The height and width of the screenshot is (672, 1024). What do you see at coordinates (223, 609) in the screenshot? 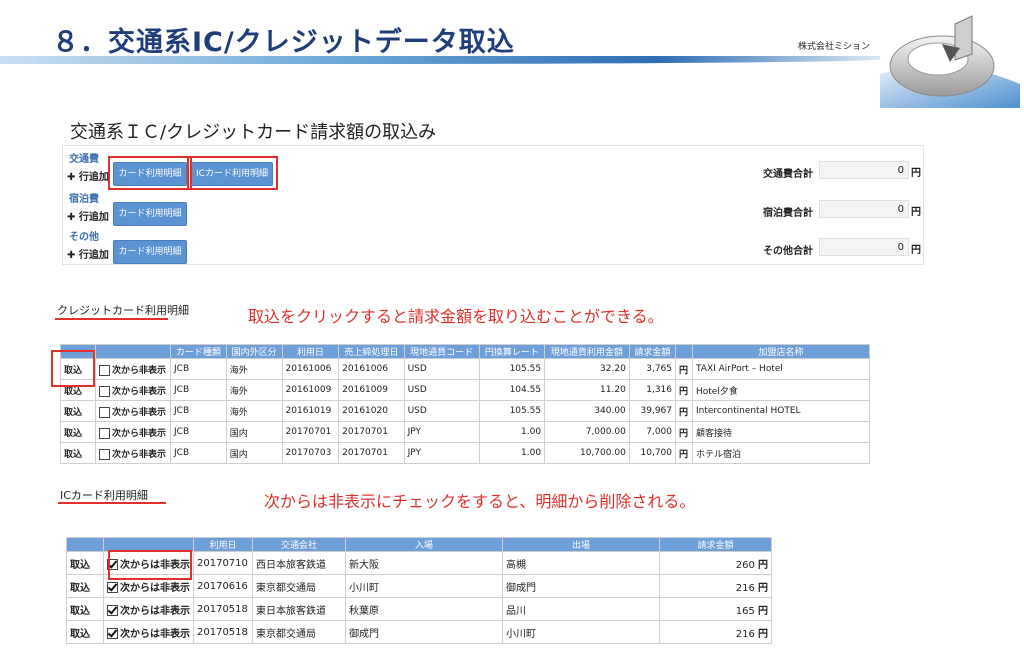
I see `use-date: 20170518` at bounding box center [223, 609].